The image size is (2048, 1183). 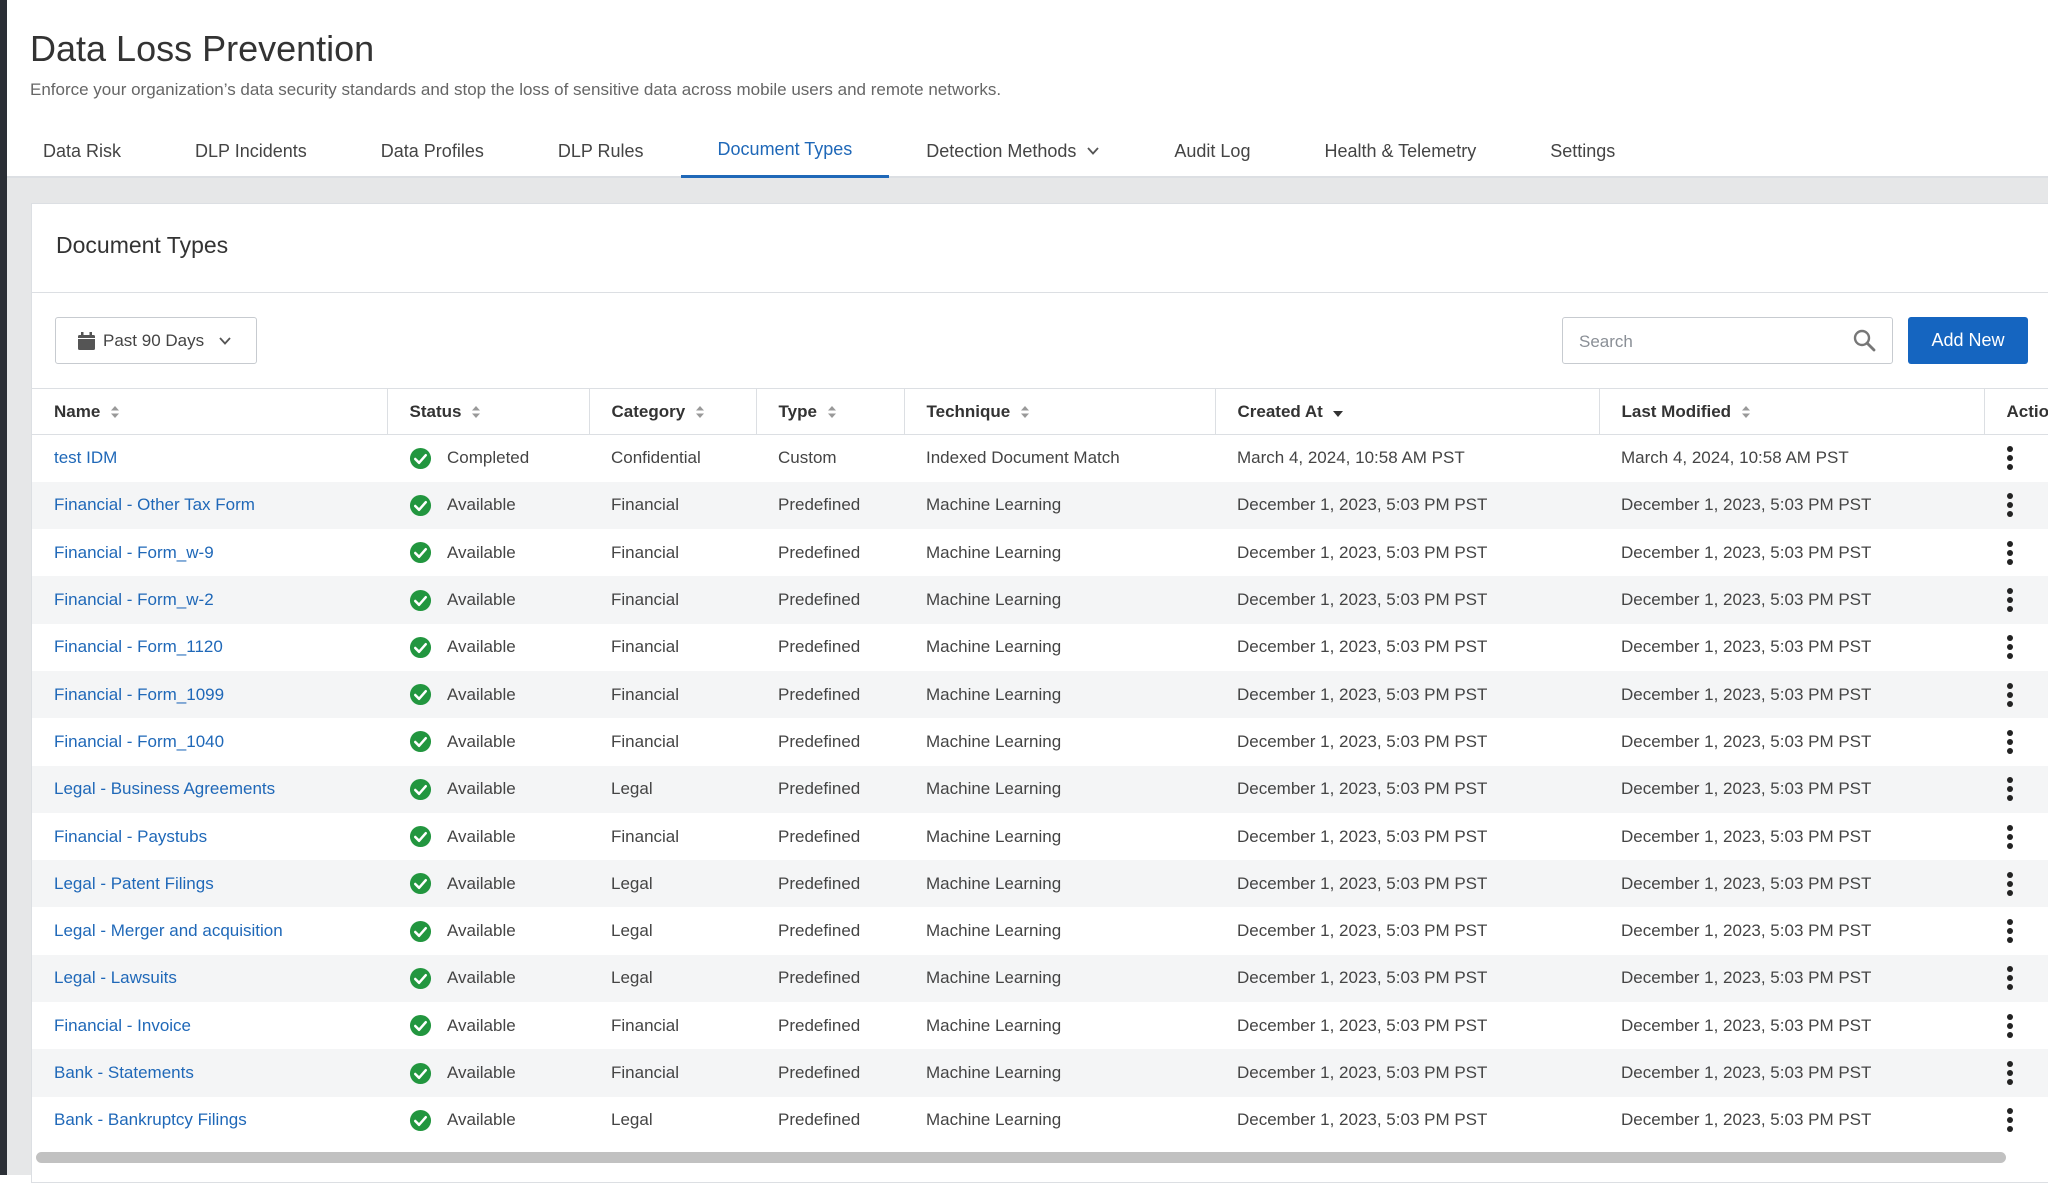 I want to click on search-input, so click(x=1709, y=341).